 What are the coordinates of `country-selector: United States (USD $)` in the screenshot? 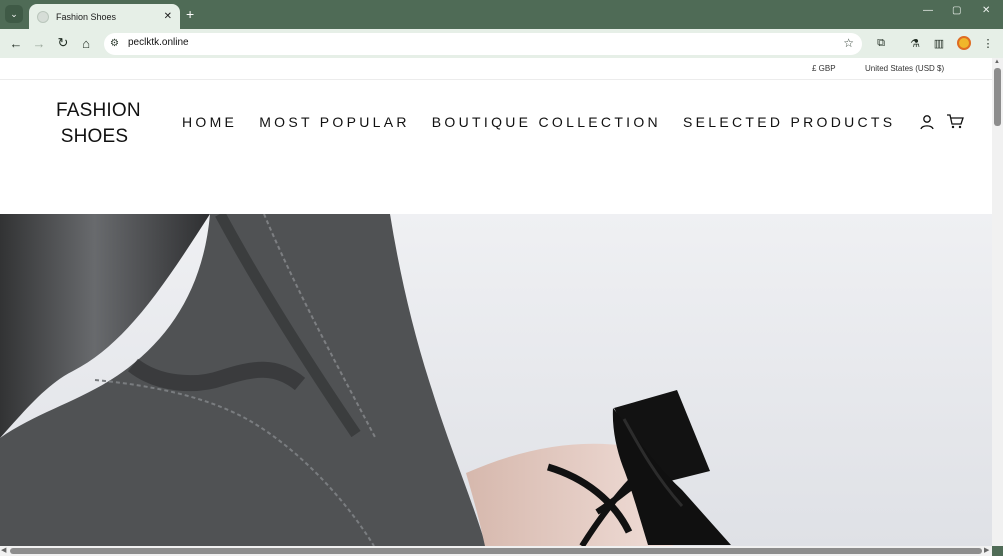 It's located at (904, 68).